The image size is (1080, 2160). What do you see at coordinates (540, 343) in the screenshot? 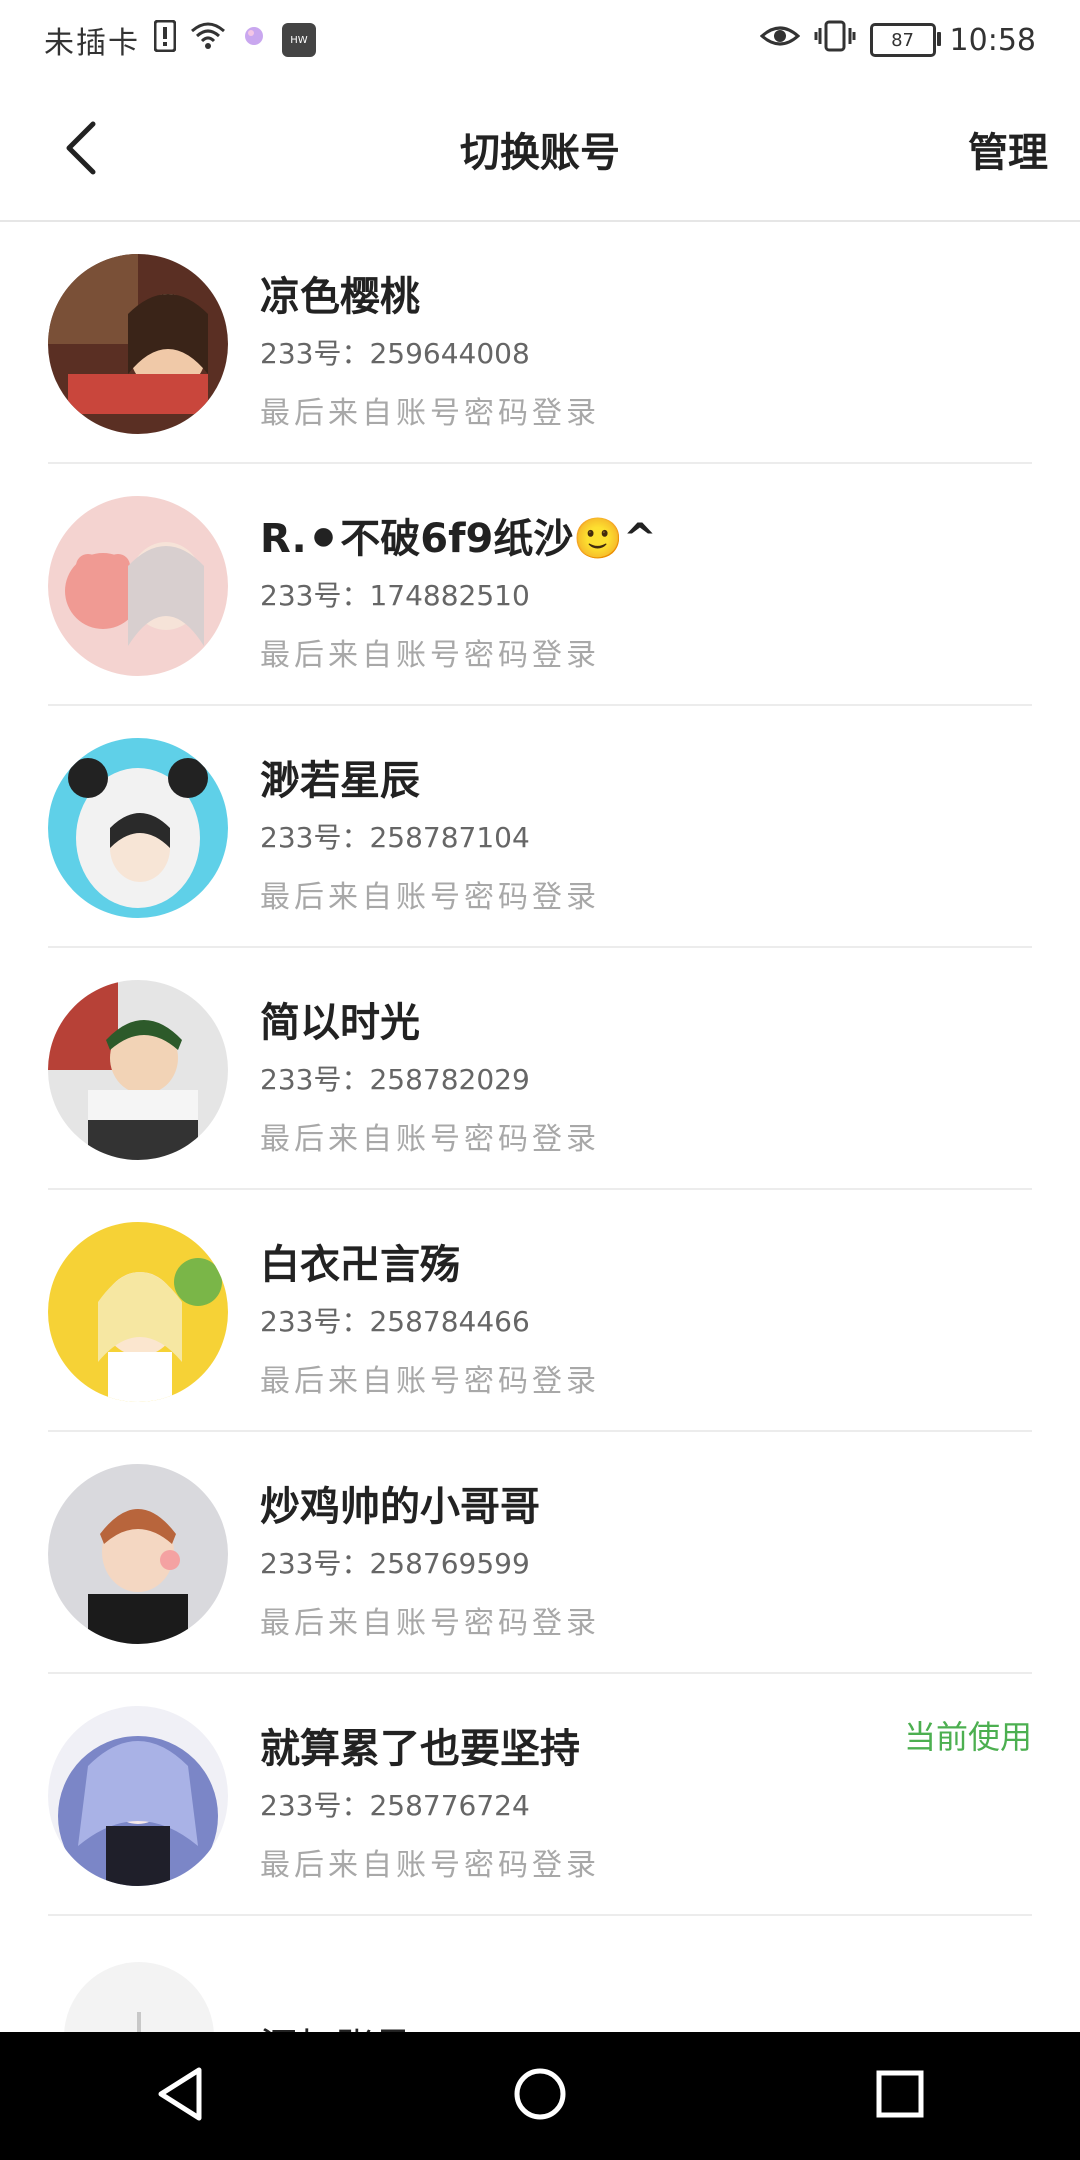
I see `account-item: 凉色樱桃 233号：259644008 最后来自账号密码登录` at bounding box center [540, 343].